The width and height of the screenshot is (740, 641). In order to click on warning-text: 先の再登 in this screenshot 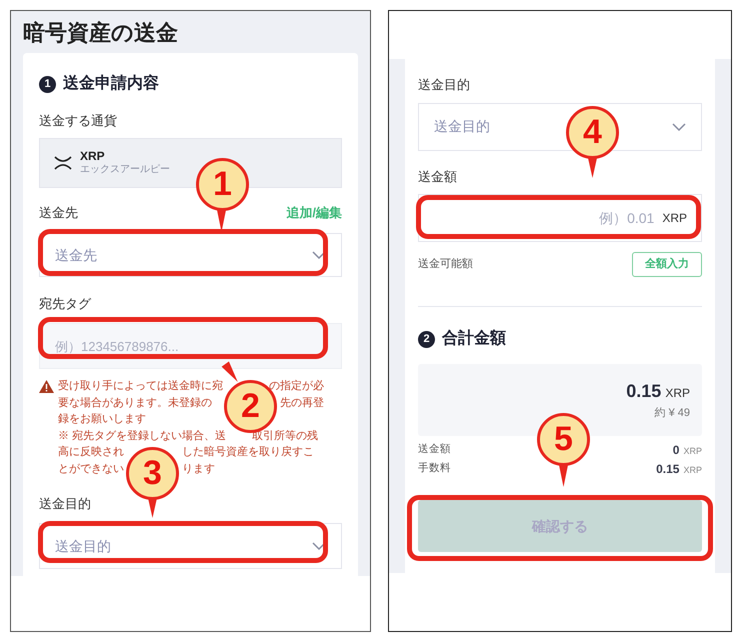, I will do `click(302, 403)`.